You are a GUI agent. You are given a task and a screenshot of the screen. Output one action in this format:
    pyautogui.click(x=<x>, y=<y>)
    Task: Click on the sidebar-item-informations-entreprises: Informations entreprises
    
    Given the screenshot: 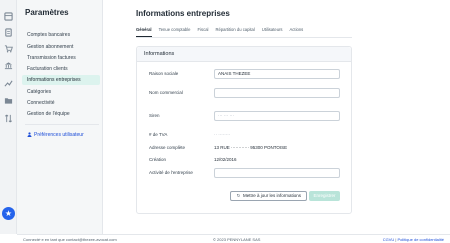 What is the action you would take?
    pyautogui.click(x=61, y=80)
    